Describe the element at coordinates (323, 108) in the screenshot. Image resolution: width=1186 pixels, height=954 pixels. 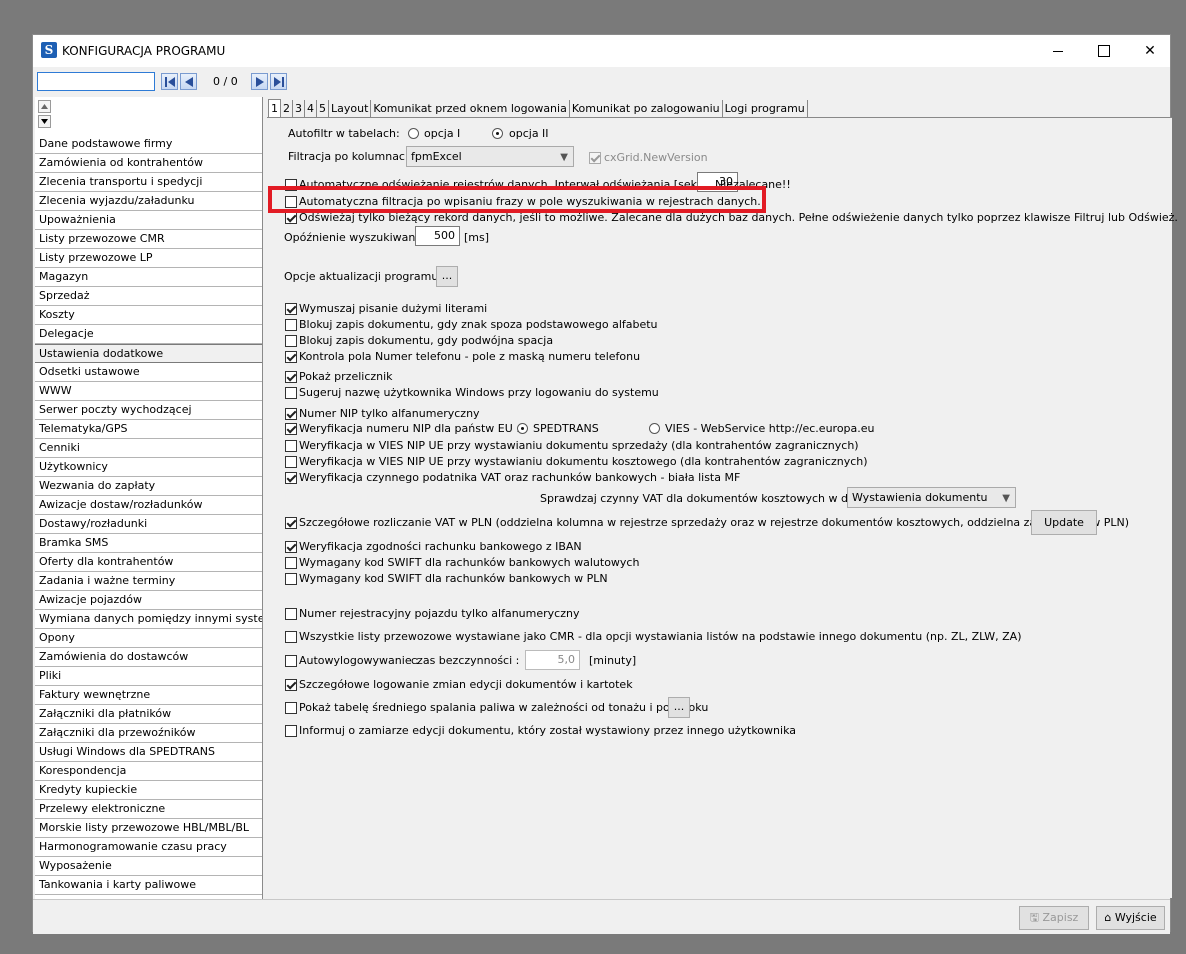
I see `tab-4: 5` at that location.